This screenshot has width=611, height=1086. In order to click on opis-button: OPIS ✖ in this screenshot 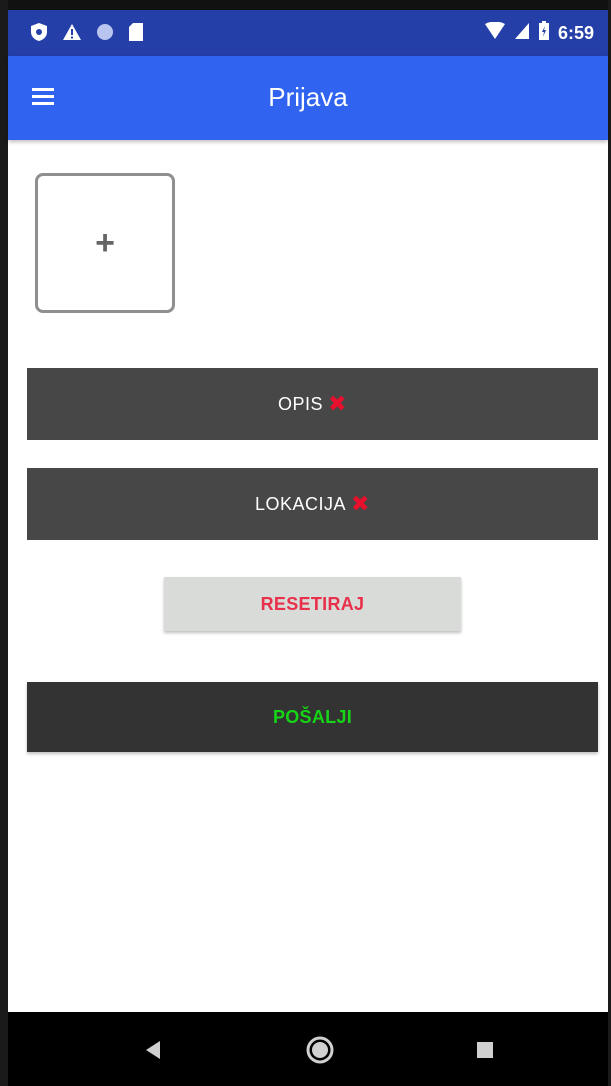, I will do `click(312, 404)`.